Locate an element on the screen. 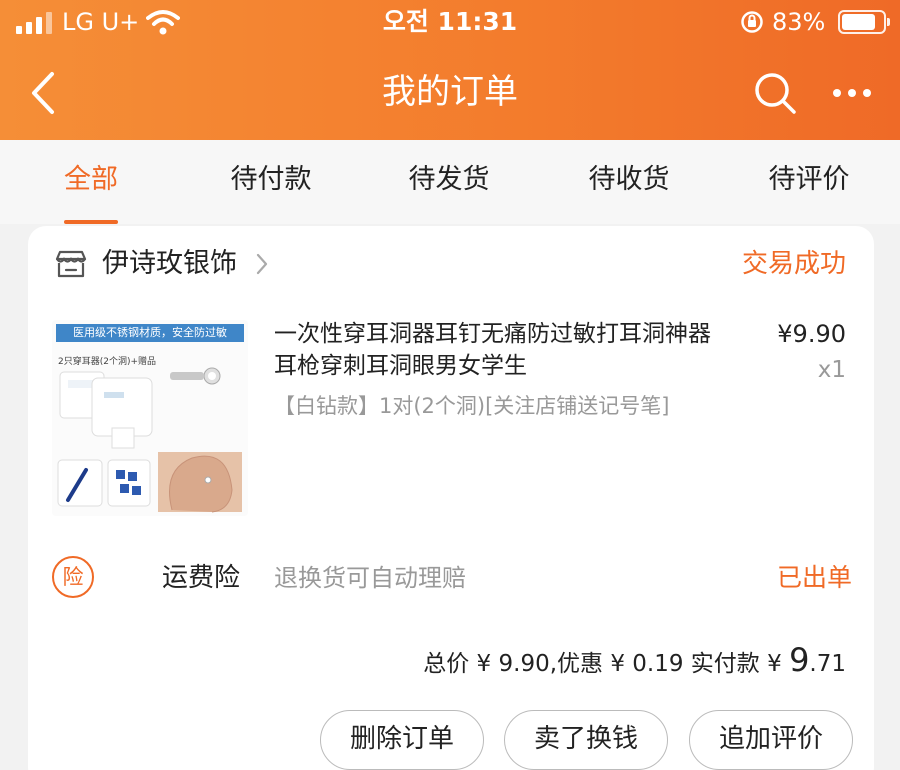  status-bar: LG U+ 오전 11:31 83% is located at coordinates (450, 23).